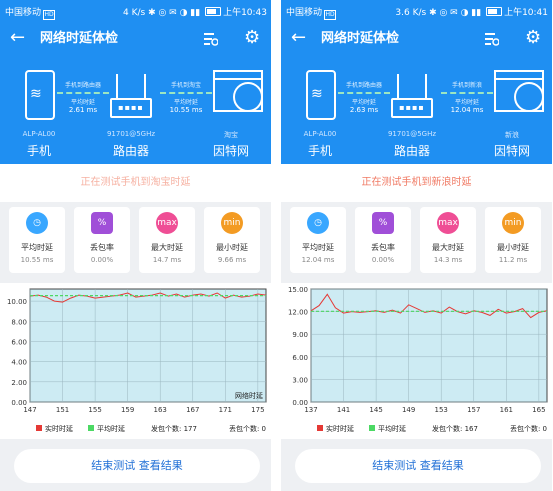 Image resolution: width=553 pixels, height=491 pixels. Describe the element at coordinates (412, 96) in the screenshot. I see `router-icon: ▪▪▪▪` at that location.